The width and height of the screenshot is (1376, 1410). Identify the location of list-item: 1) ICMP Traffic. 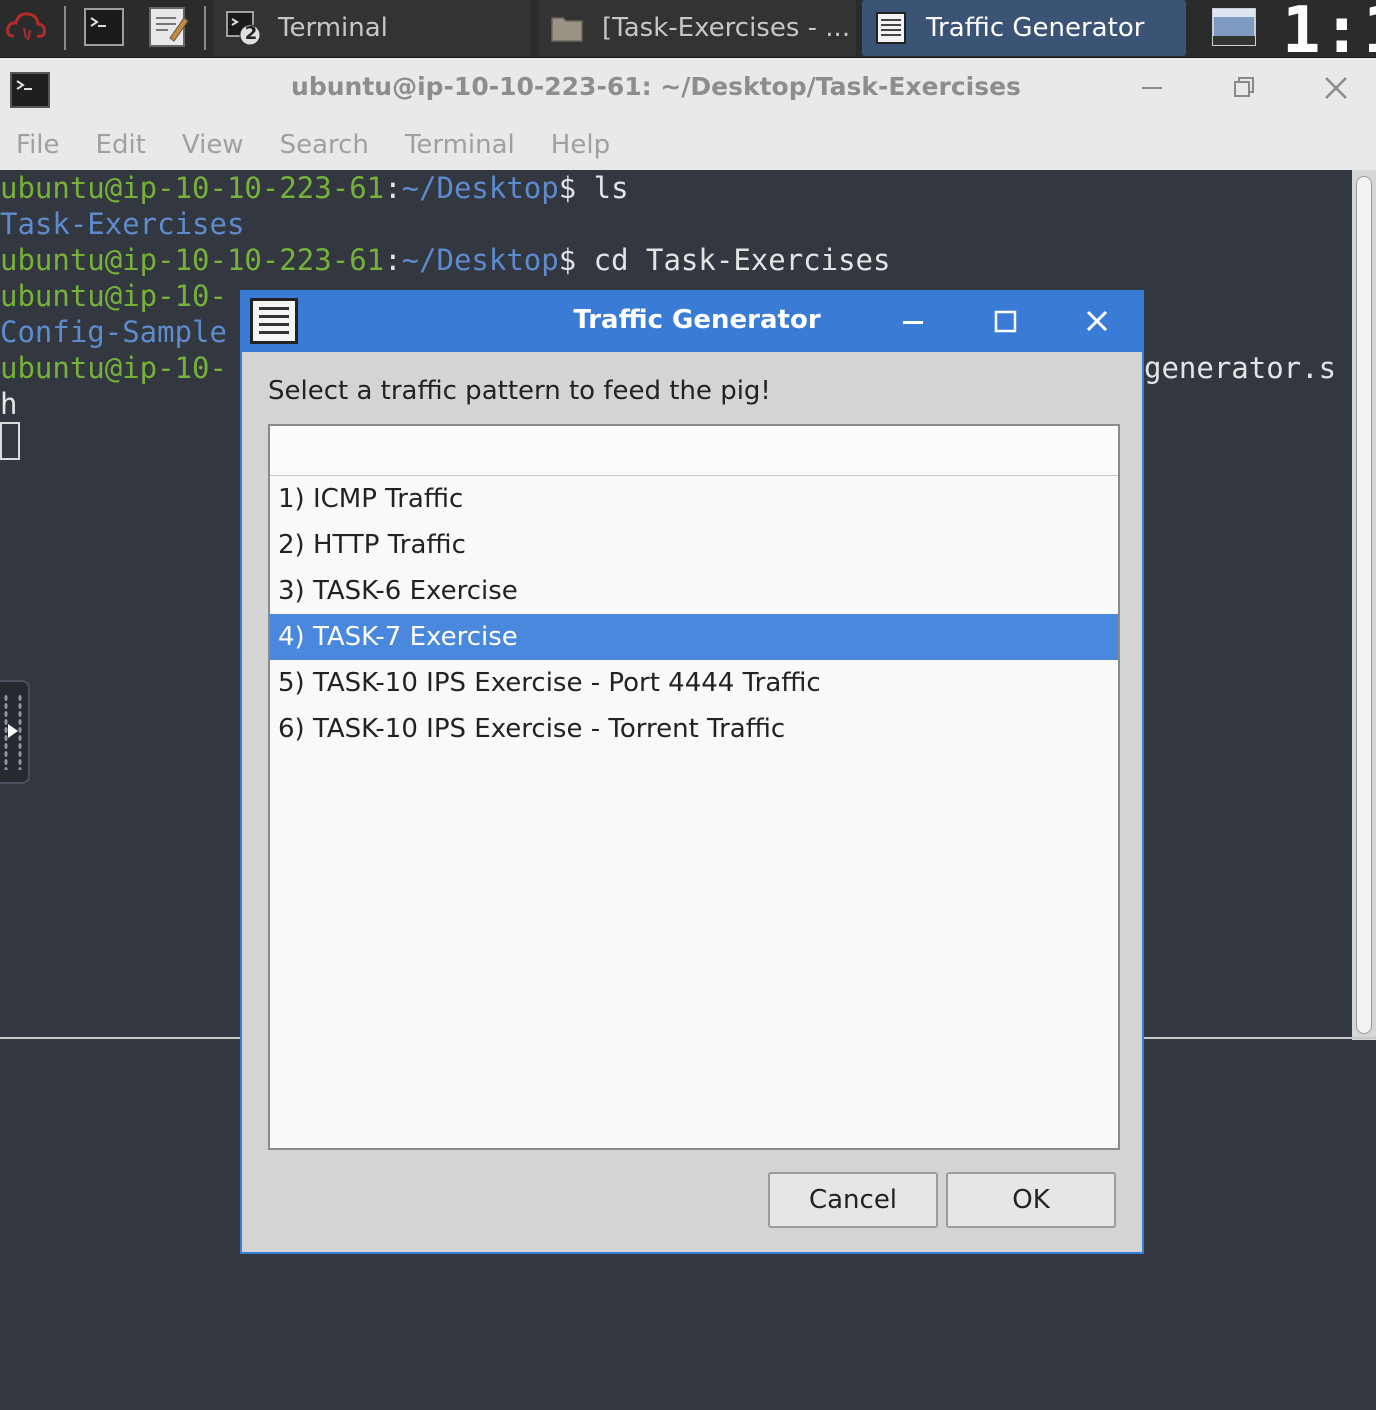
(694, 499).